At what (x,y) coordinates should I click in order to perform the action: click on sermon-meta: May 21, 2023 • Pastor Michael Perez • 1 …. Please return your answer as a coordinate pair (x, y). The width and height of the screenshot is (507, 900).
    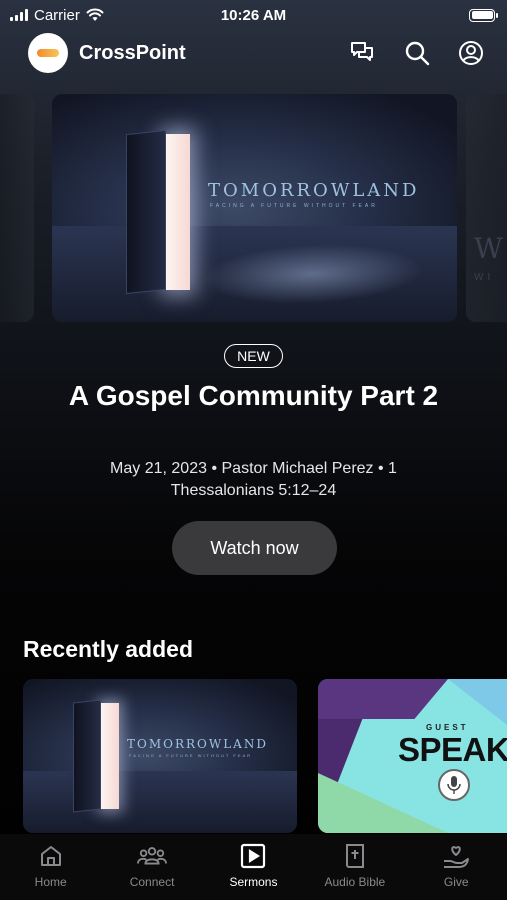
    Looking at the image, I should click on (253, 479).